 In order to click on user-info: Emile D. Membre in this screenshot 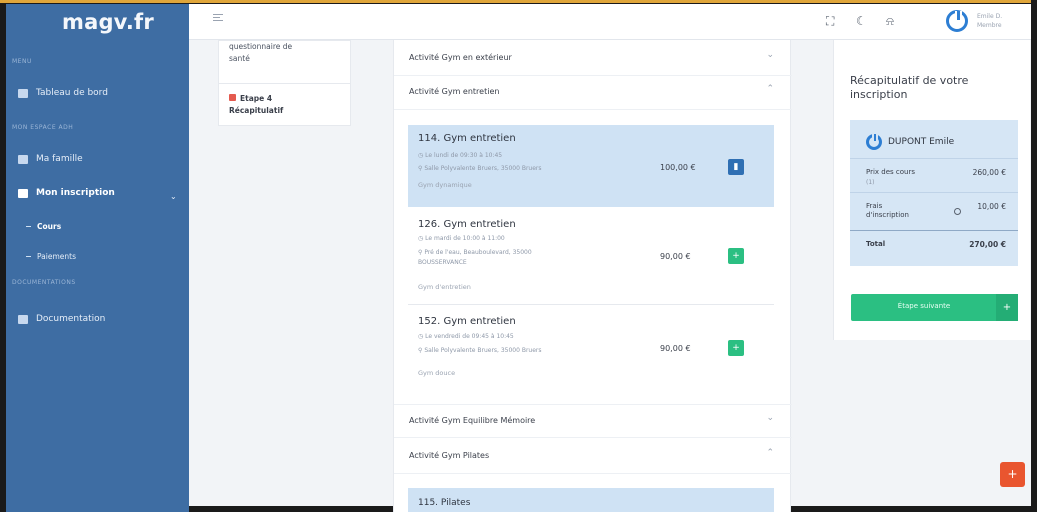, I will do `click(989, 21)`.